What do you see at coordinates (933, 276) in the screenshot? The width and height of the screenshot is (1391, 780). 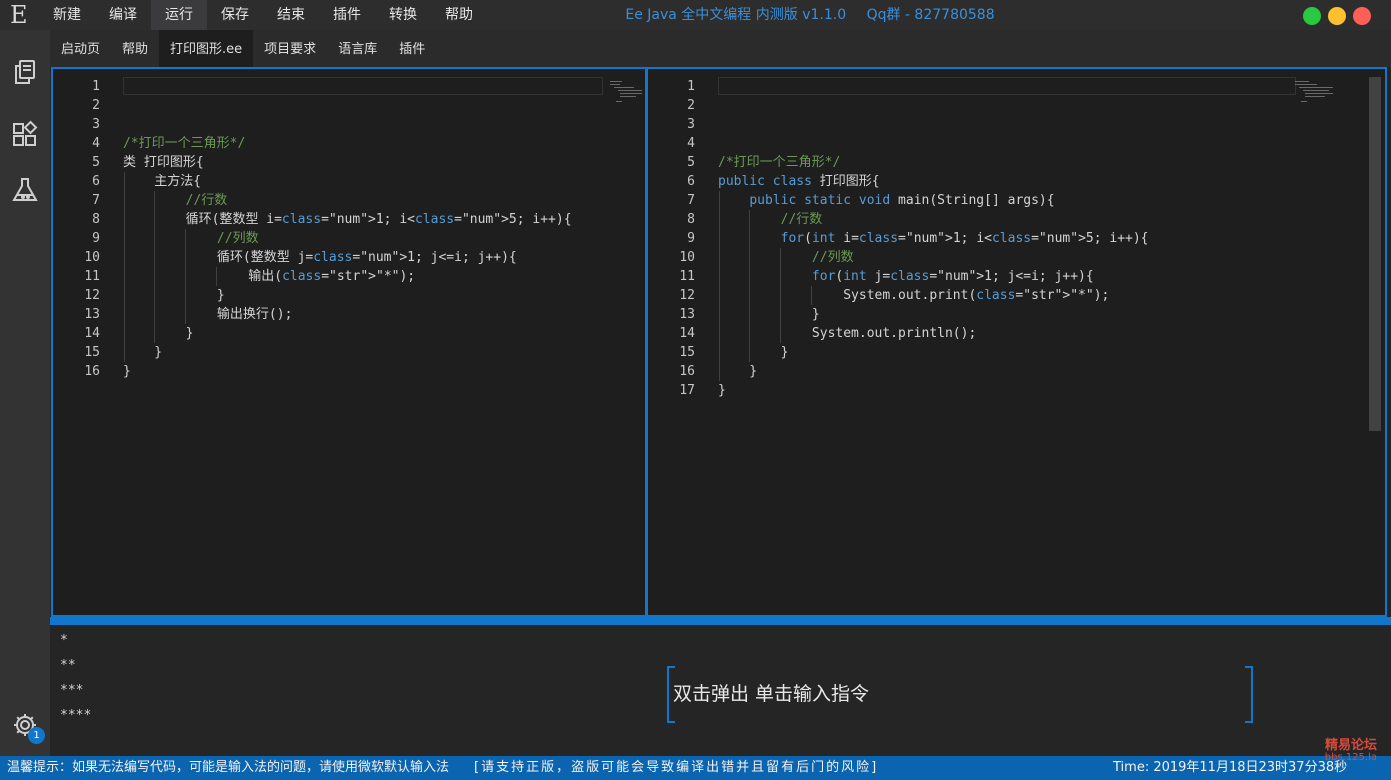 I see `code-line: for(int j=class="num">1; j<=i; j++){` at bounding box center [933, 276].